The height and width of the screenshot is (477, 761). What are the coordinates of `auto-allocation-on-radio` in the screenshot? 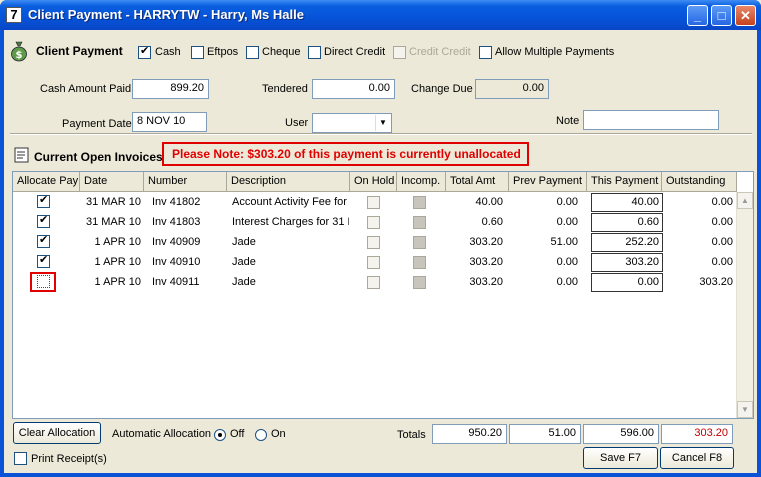 It's located at (261, 435).